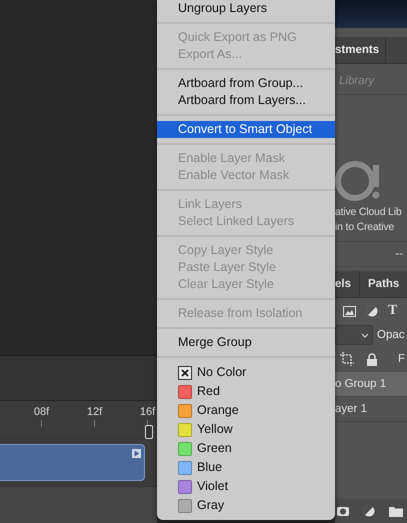 This screenshot has width=407, height=523. Describe the element at coordinates (396, 511) in the screenshot. I see `folder-icon` at that location.